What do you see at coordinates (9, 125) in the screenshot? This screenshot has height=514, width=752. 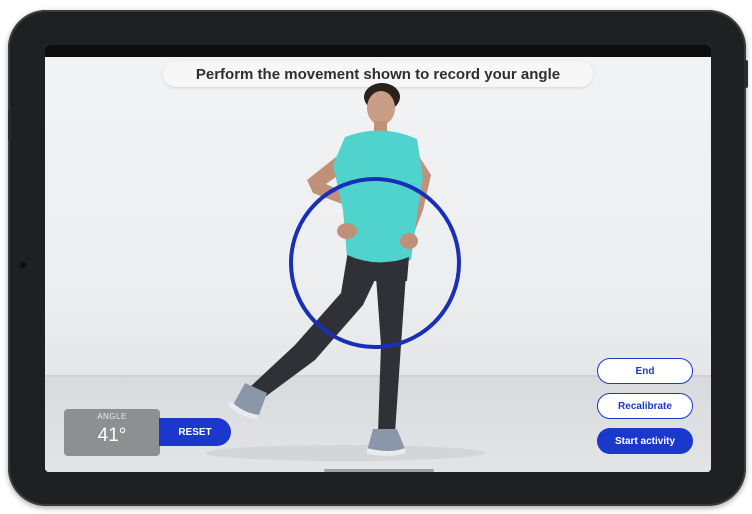 I see `power-button` at bounding box center [9, 125].